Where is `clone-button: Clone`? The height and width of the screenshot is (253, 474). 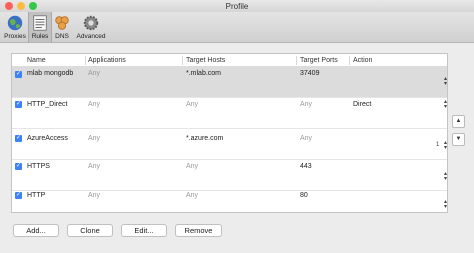 clone-button: Clone is located at coordinates (90, 230).